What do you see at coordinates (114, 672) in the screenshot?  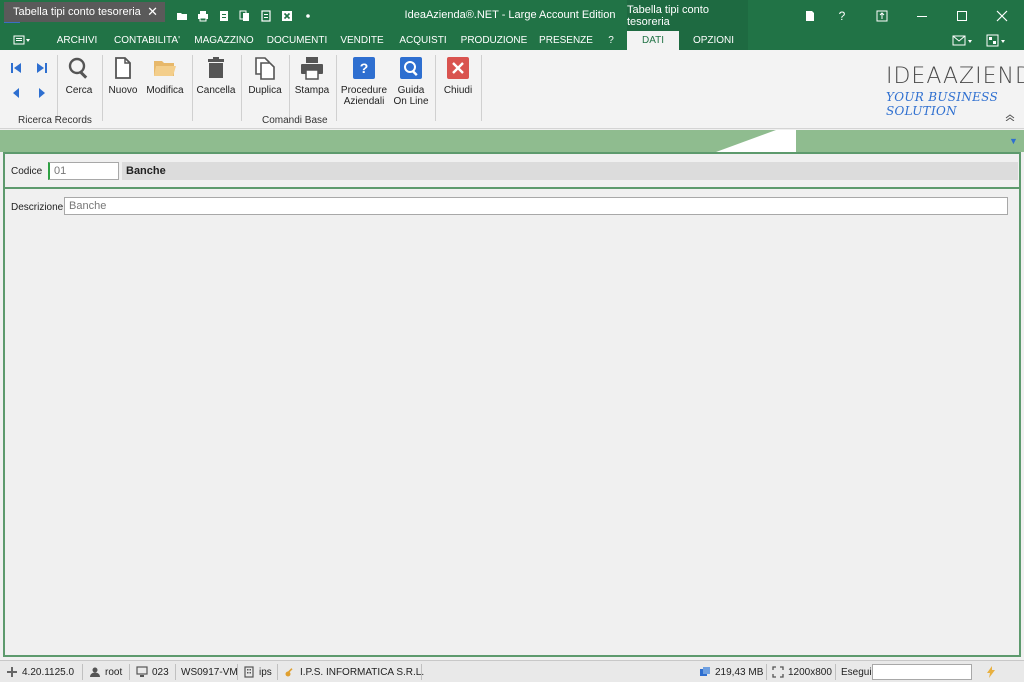 I see `user-text: root` at bounding box center [114, 672].